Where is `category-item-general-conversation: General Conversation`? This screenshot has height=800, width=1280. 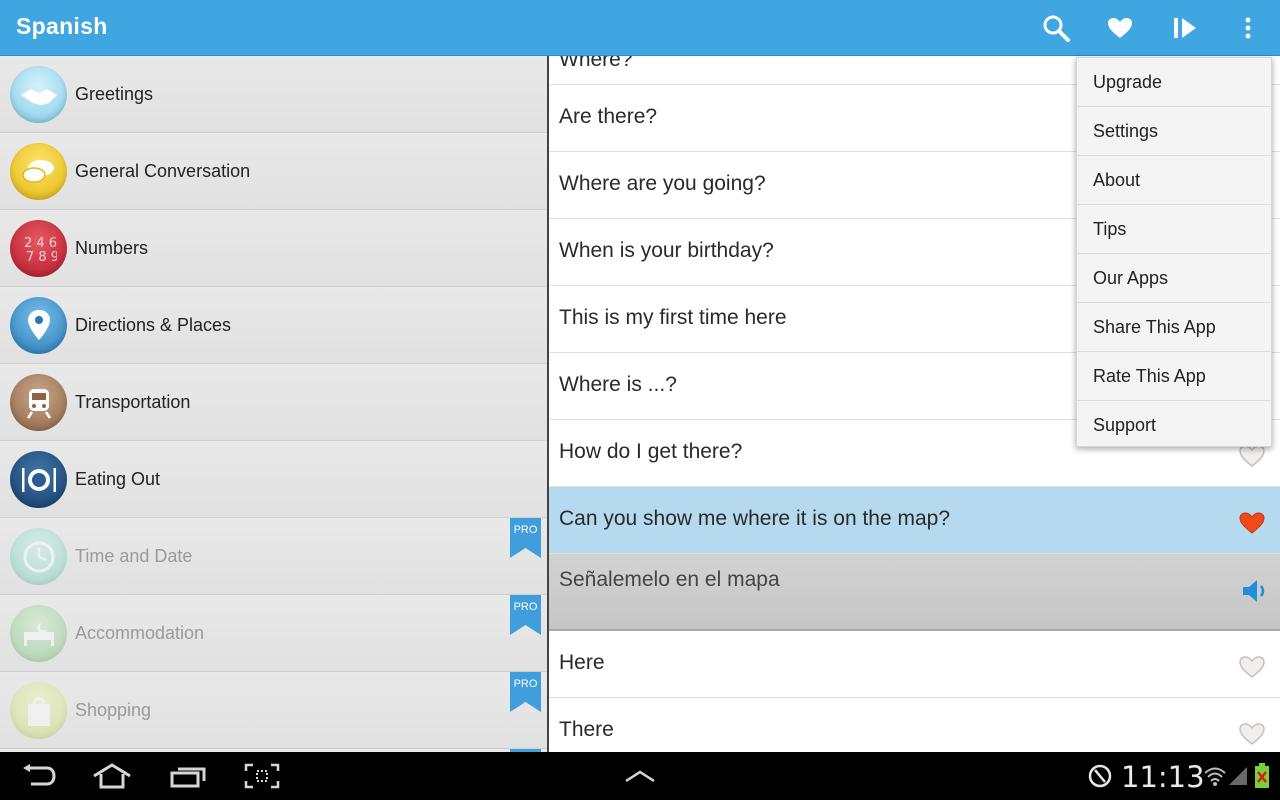 category-item-general-conversation: General Conversation is located at coordinates (273, 171).